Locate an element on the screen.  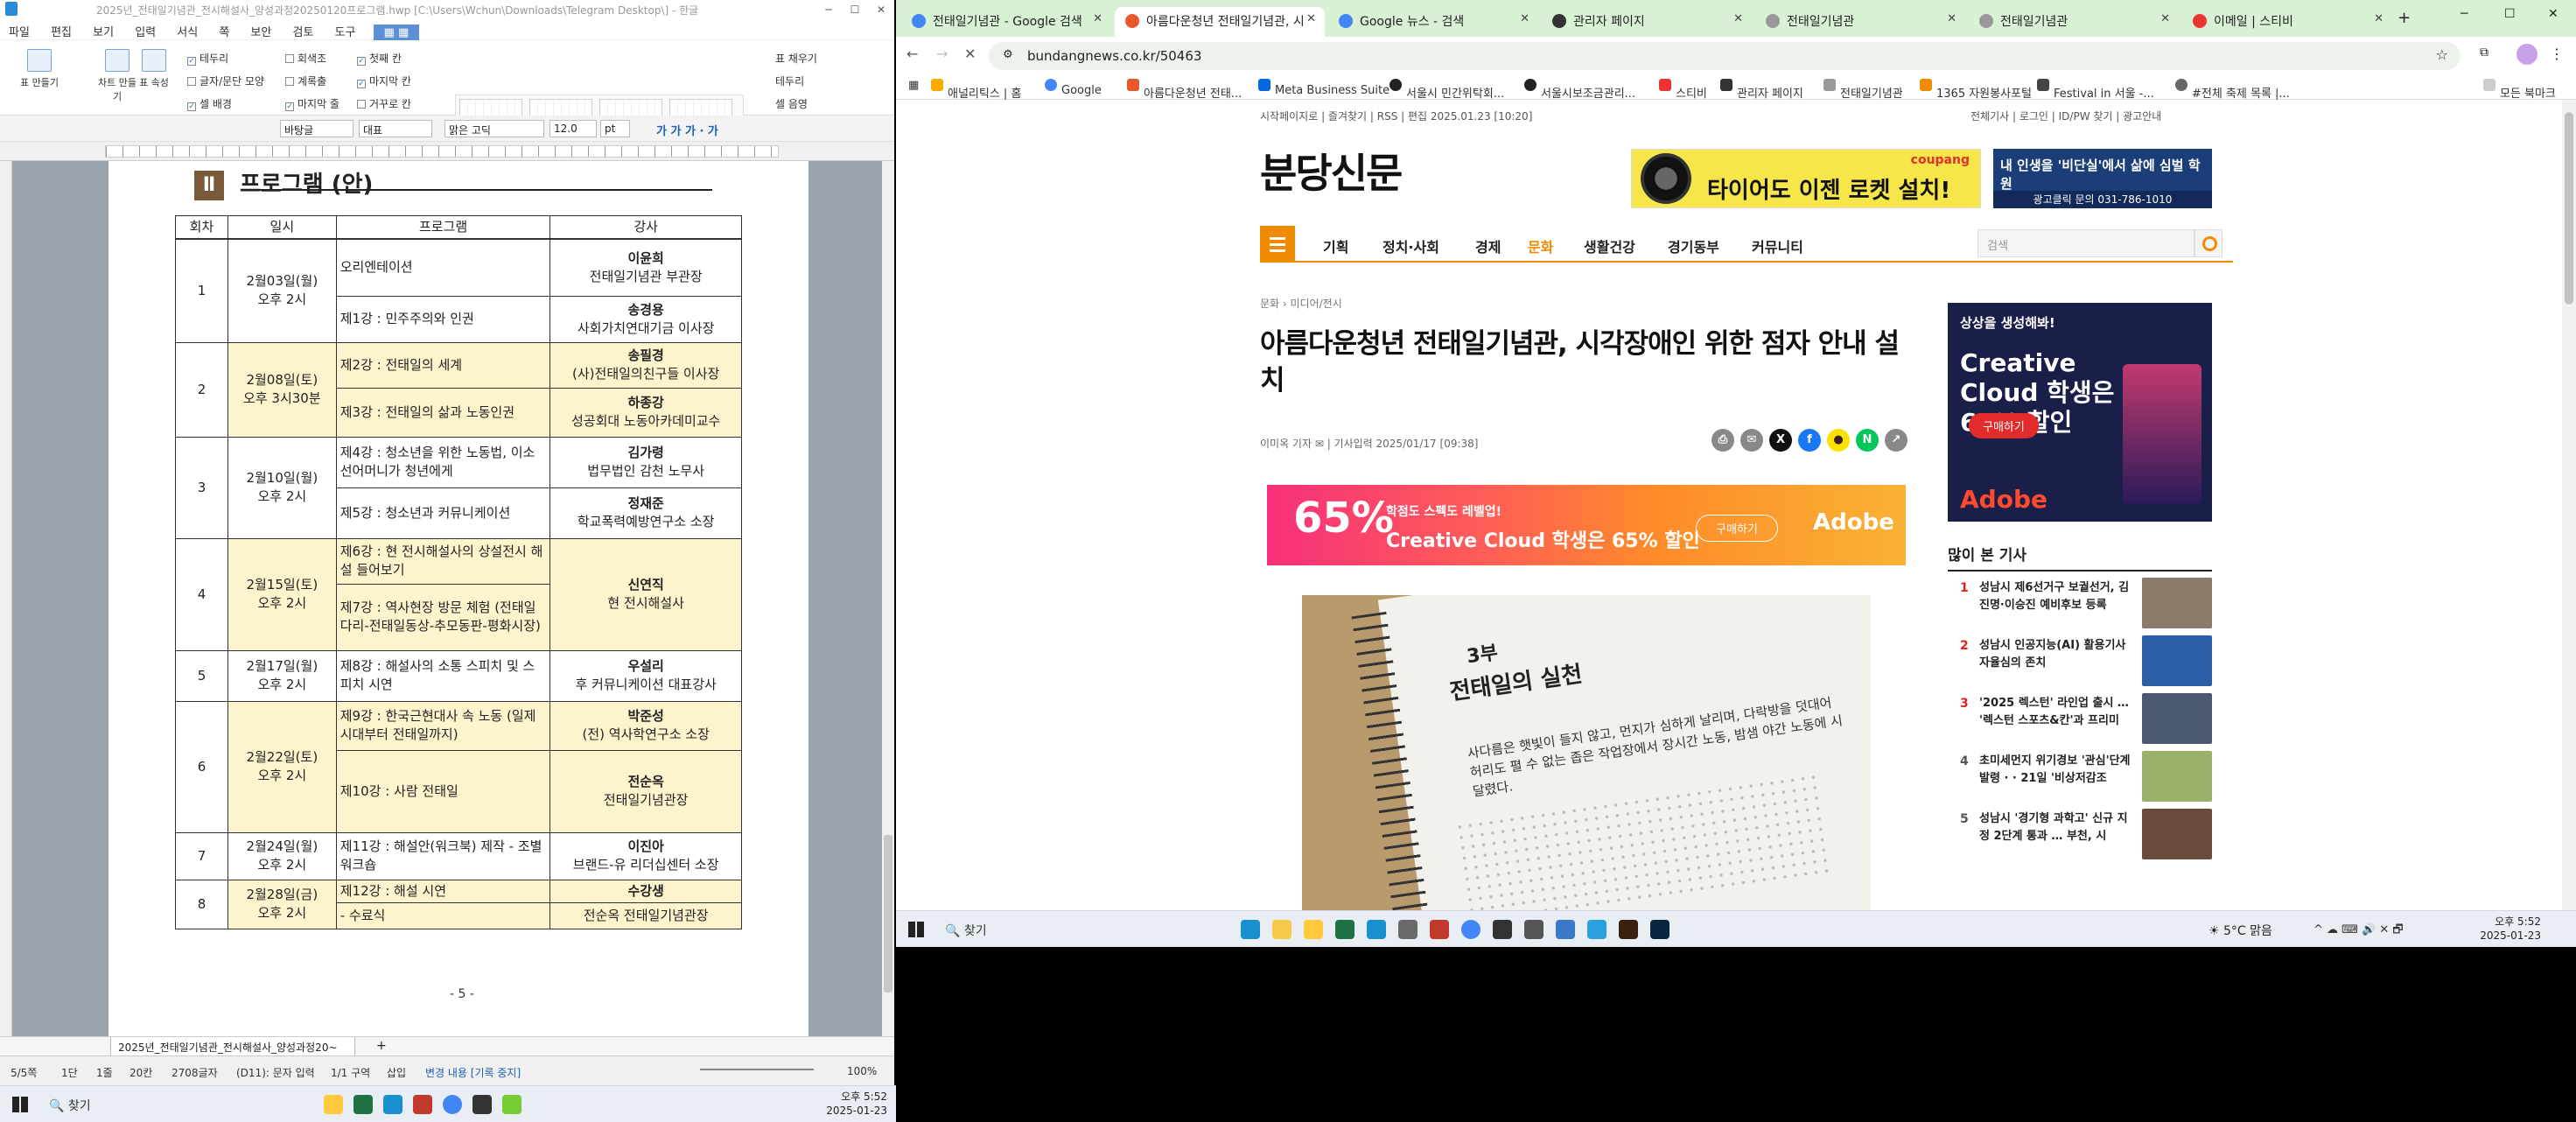
check-lastcol: ✓ 마지막 칸 is located at coordinates (384, 81).